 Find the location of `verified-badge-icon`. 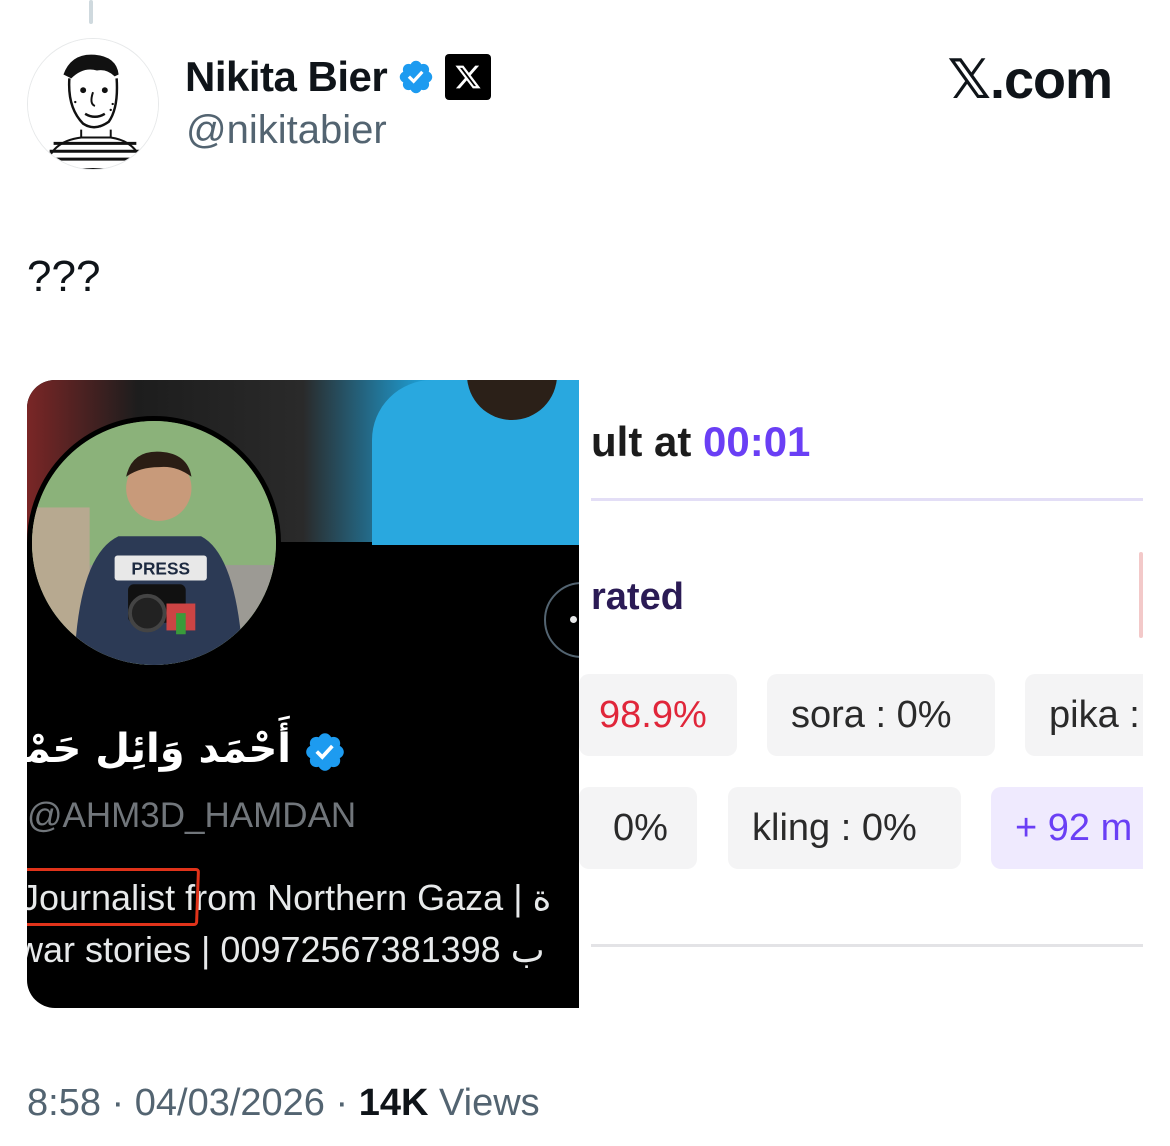

verified-badge-icon is located at coordinates (416, 77).